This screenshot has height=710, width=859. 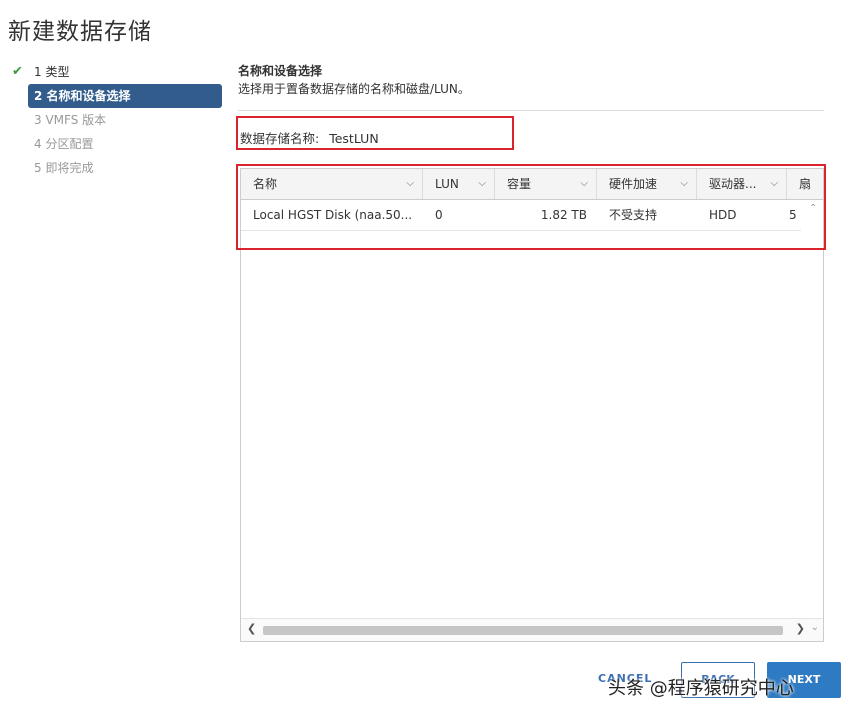 What do you see at coordinates (64, 168) in the screenshot?
I see `step-label: 5 即将完成` at bounding box center [64, 168].